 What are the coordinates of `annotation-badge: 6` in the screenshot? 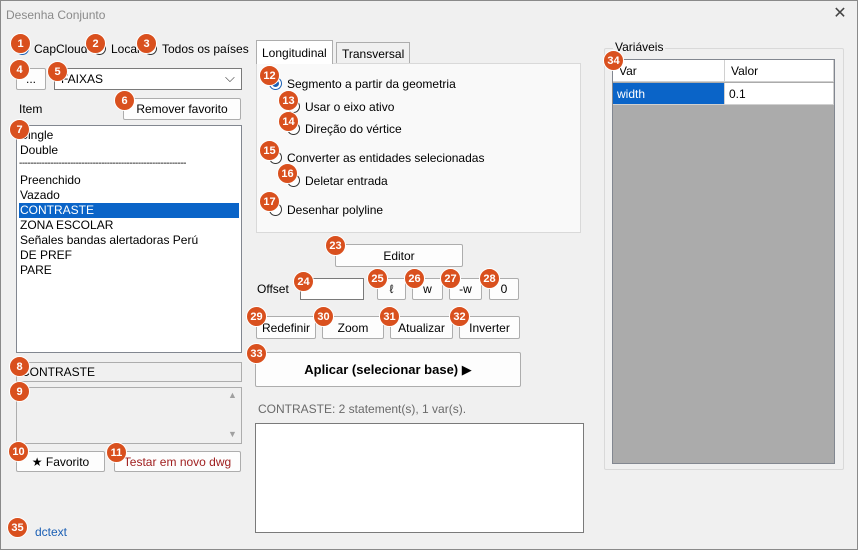 It's located at (124, 100).